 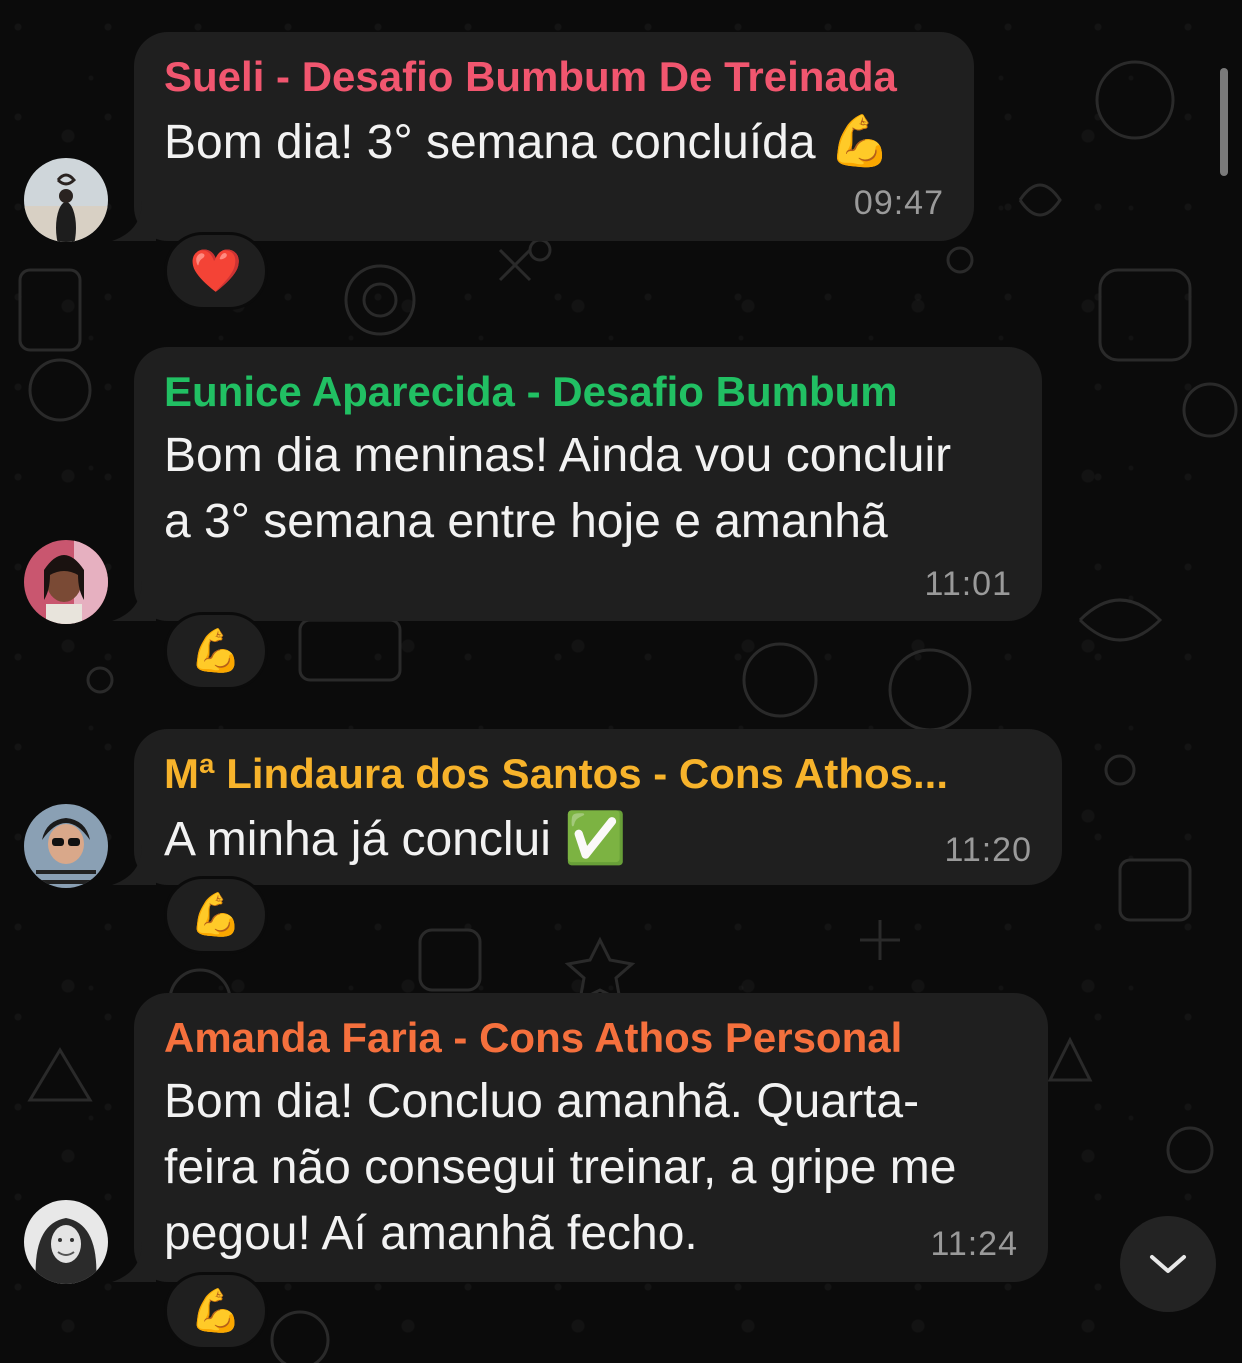 What do you see at coordinates (898, 203) in the screenshot?
I see `timestamp: 09:47` at bounding box center [898, 203].